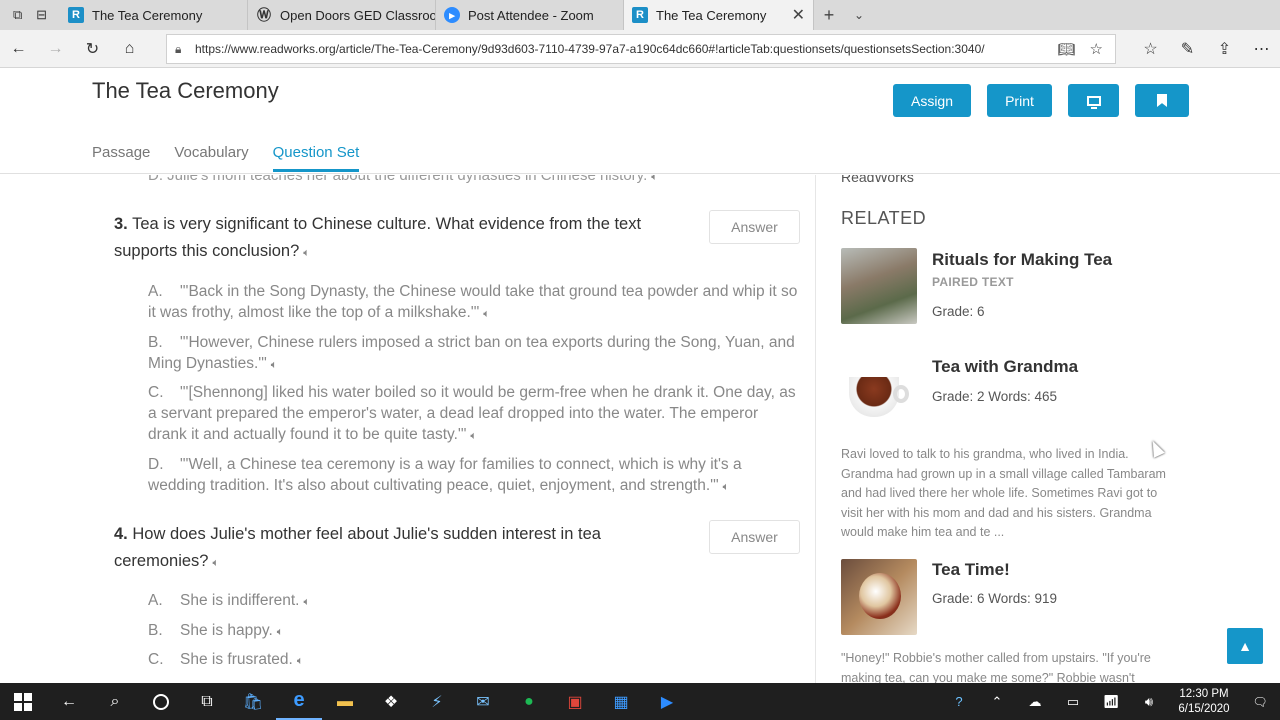 This screenshot has width=1280, height=720. What do you see at coordinates (1005, 367) in the screenshot?
I see `related-title: Tea with Grandma` at bounding box center [1005, 367].